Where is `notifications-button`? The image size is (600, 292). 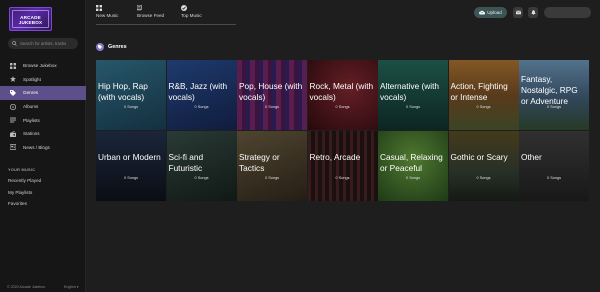 notifications-button is located at coordinates (533, 12).